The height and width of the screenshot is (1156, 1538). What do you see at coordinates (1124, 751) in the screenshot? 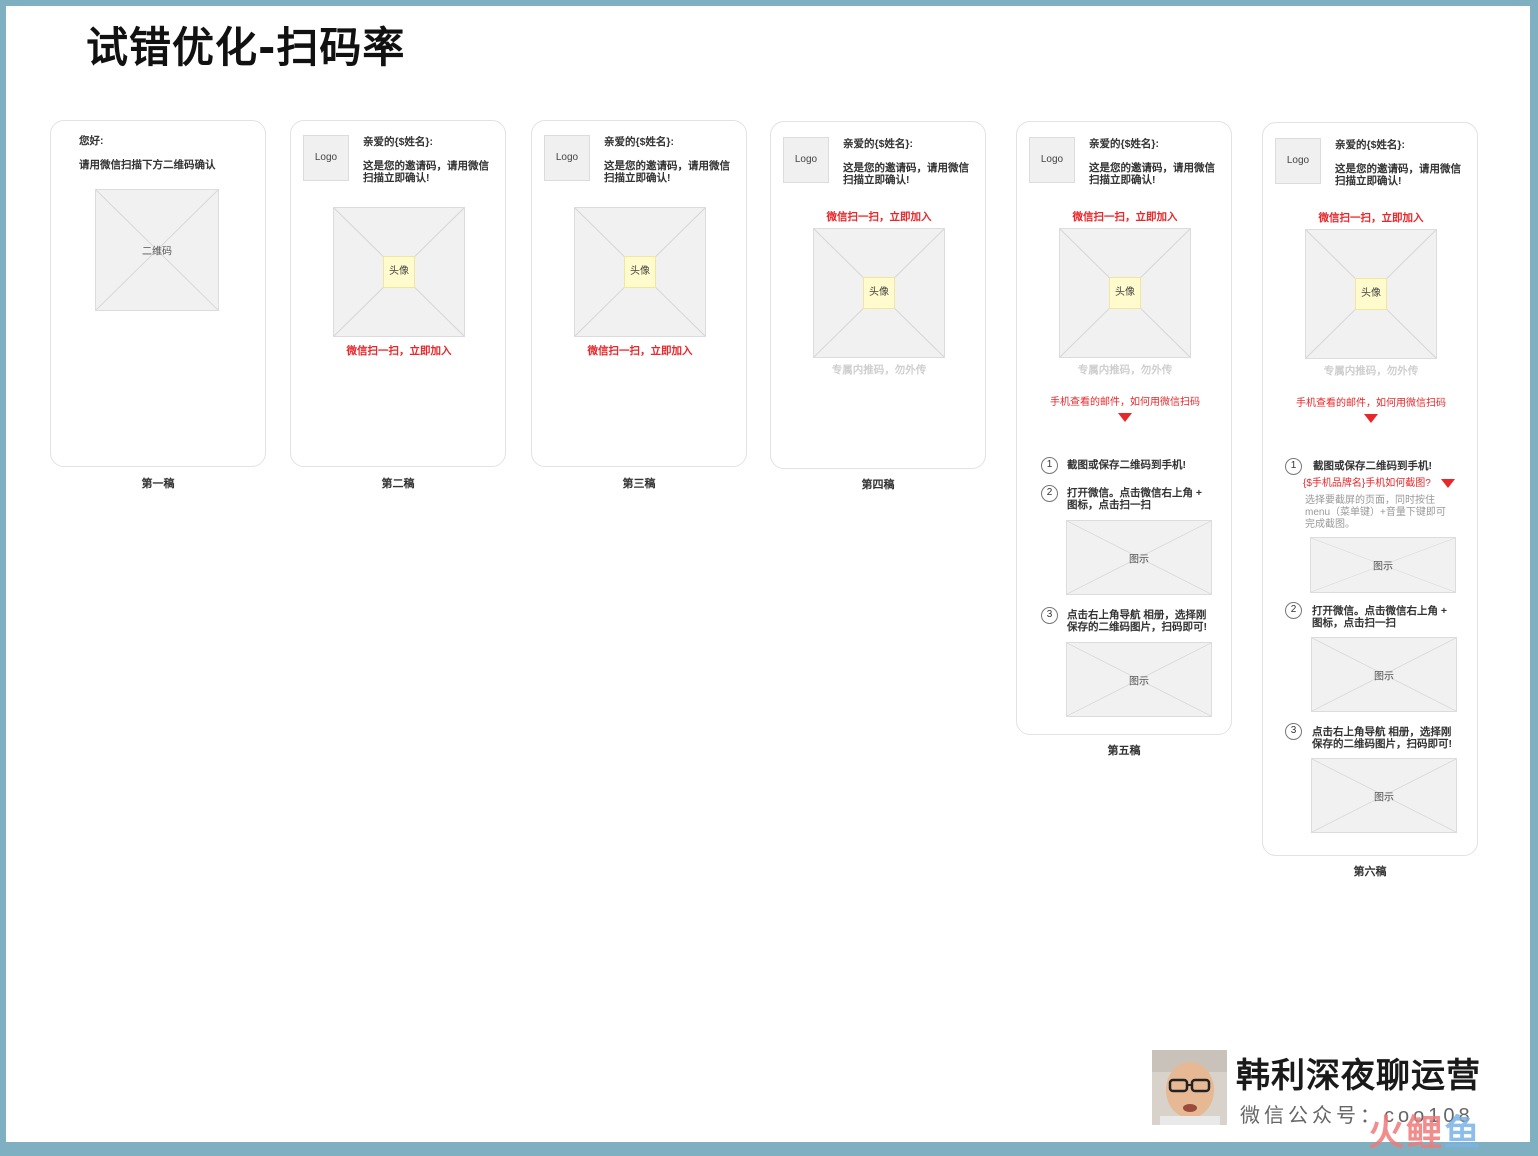
I see `draft-5-caption: 第五稿` at bounding box center [1124, 751].